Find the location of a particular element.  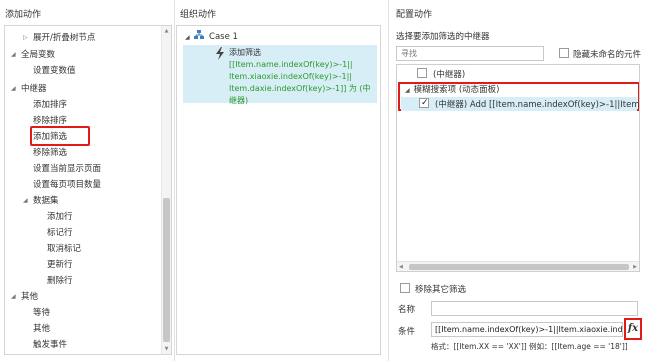

tree-item-wait: 等待 is located at coordinates (41, 313).